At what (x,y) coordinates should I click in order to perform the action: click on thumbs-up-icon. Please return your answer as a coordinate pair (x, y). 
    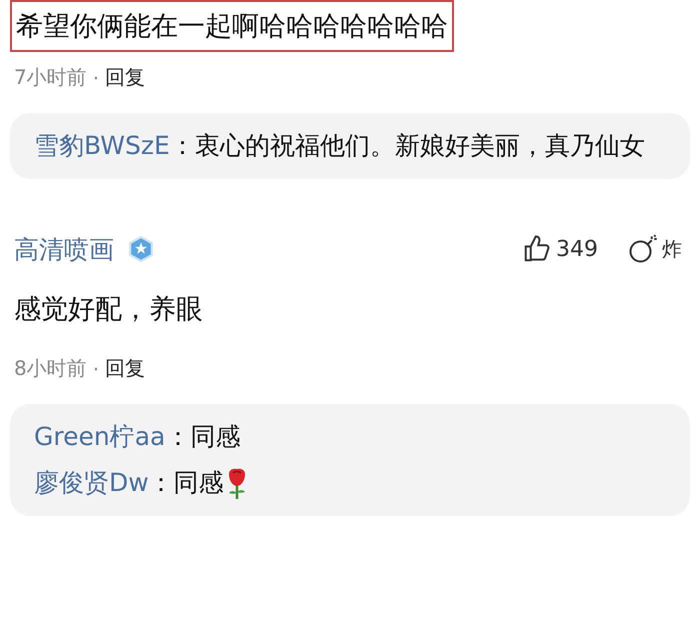
    Looking at the image, I should click on (537, 249).